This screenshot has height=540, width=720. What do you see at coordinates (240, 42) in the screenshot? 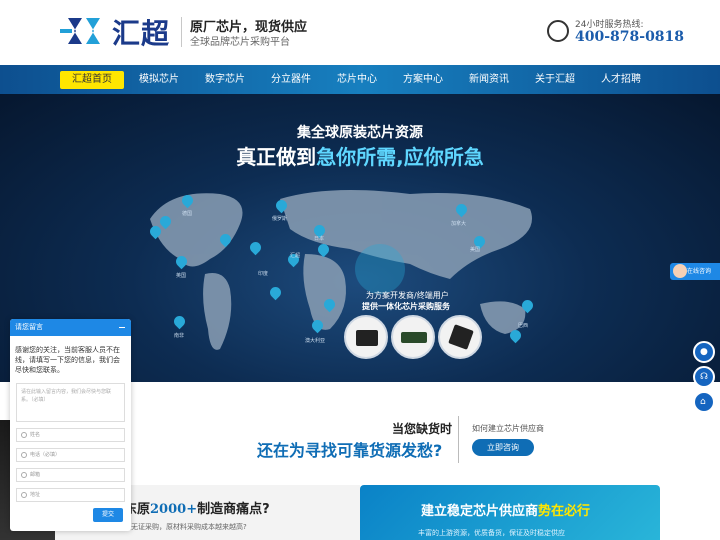
I see `slogan-sub: 全球品牌芯片采购平台` at bounding box center [240, 42].